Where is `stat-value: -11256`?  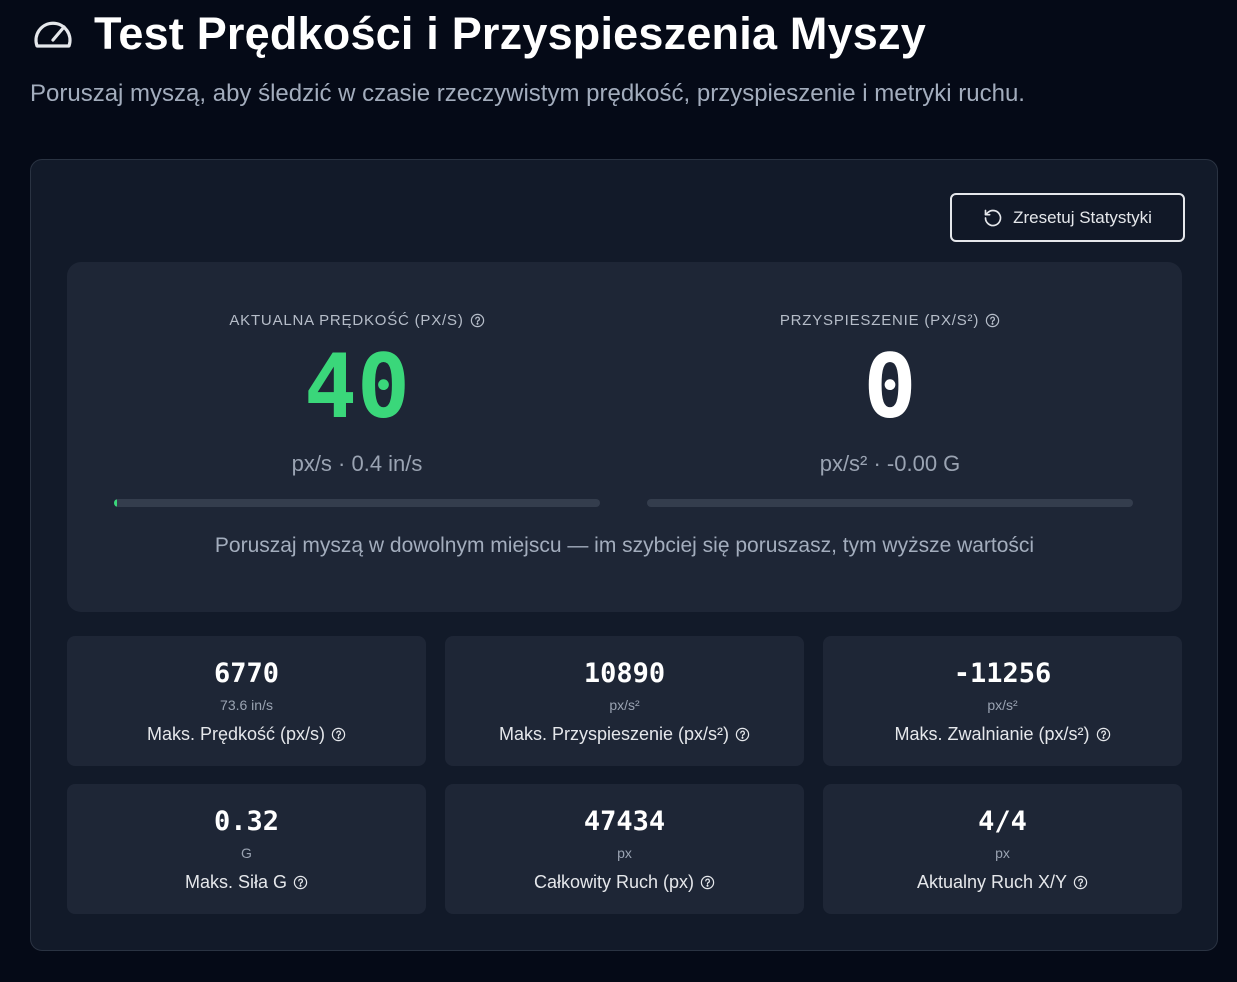 stat-value: -11256 is located at coordinates (1002, 673).